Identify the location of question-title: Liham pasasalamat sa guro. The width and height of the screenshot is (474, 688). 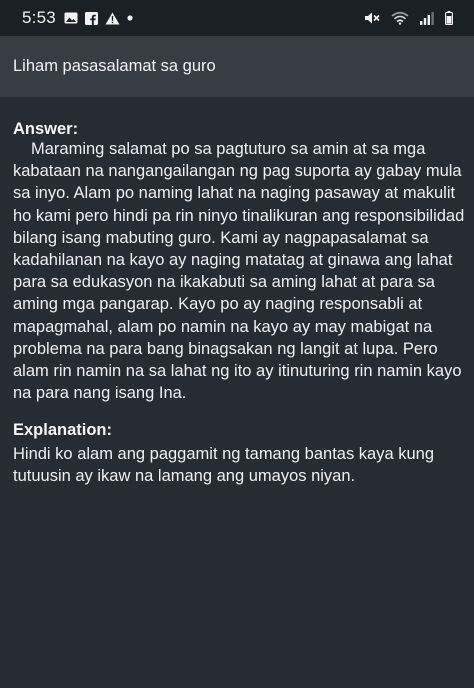
(114, 66).